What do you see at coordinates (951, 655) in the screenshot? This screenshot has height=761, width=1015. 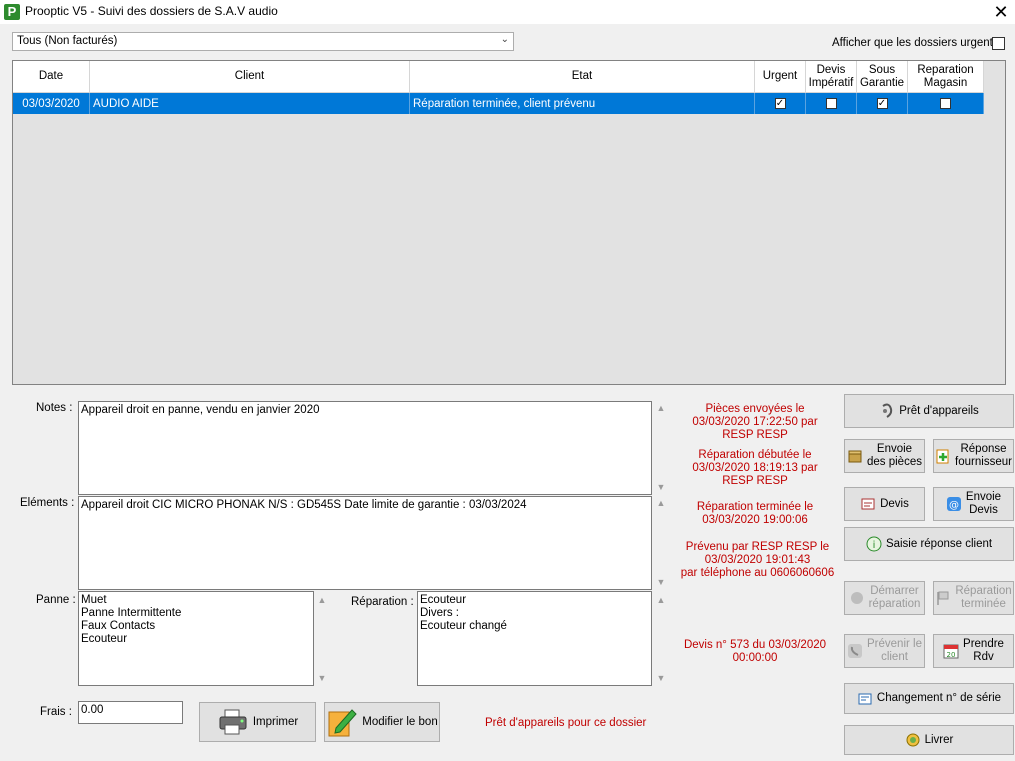 I see `svg-text: 20` at bounding box center [951, 655].